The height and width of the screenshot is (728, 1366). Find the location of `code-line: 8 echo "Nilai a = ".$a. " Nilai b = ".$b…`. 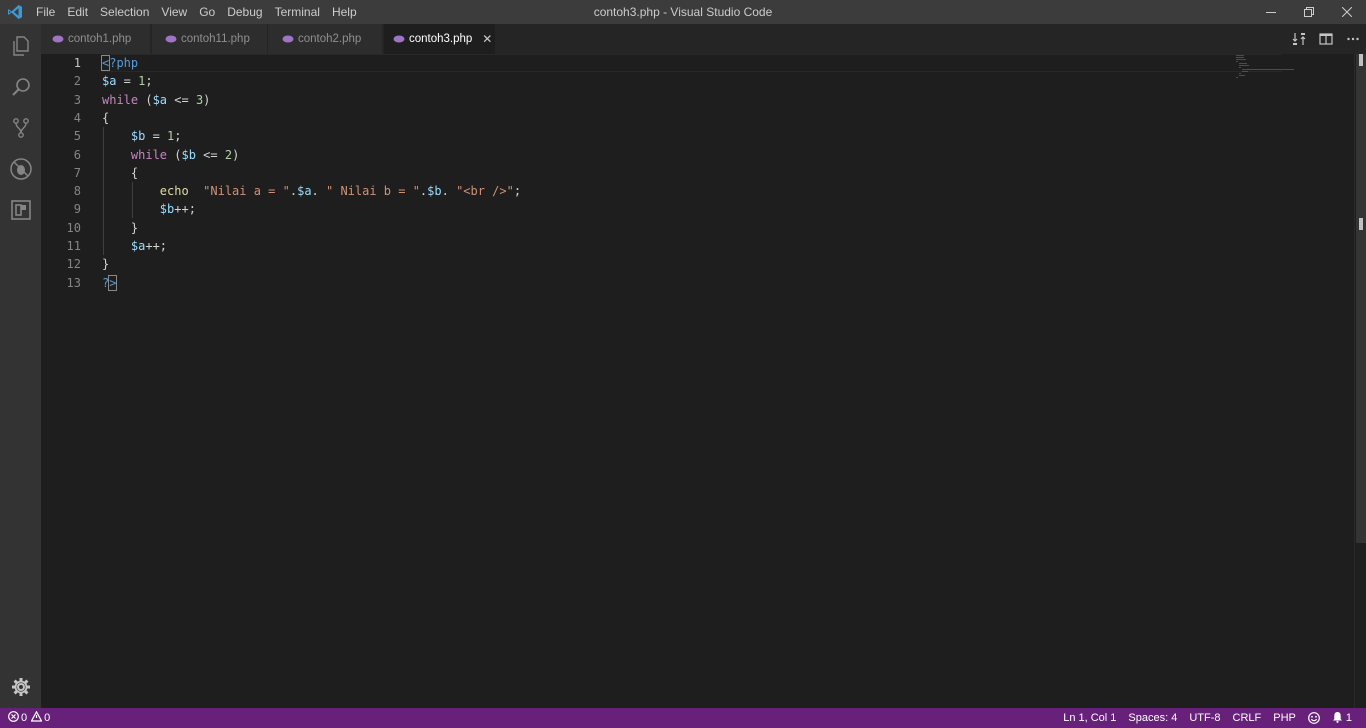

code-line: 8 echo "Nilai a = ".$a. " Nilai b = ".$b… is located at coordinates (641, 191).